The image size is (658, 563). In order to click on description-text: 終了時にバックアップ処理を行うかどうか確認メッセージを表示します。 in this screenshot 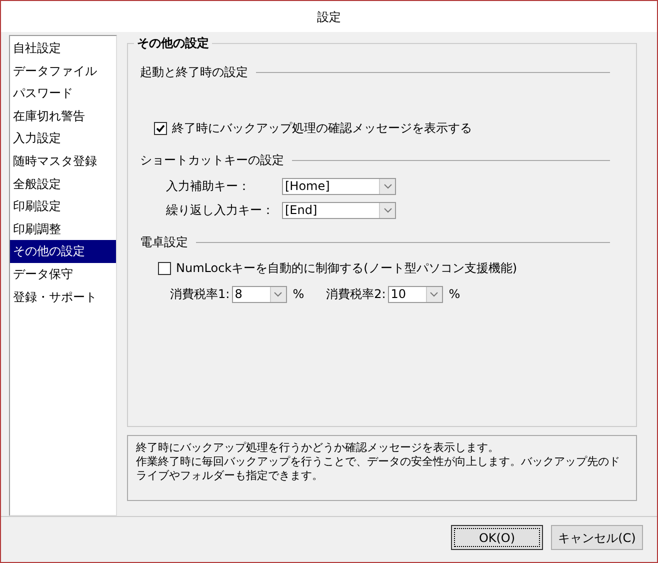, I will do `click(318, 448)`.